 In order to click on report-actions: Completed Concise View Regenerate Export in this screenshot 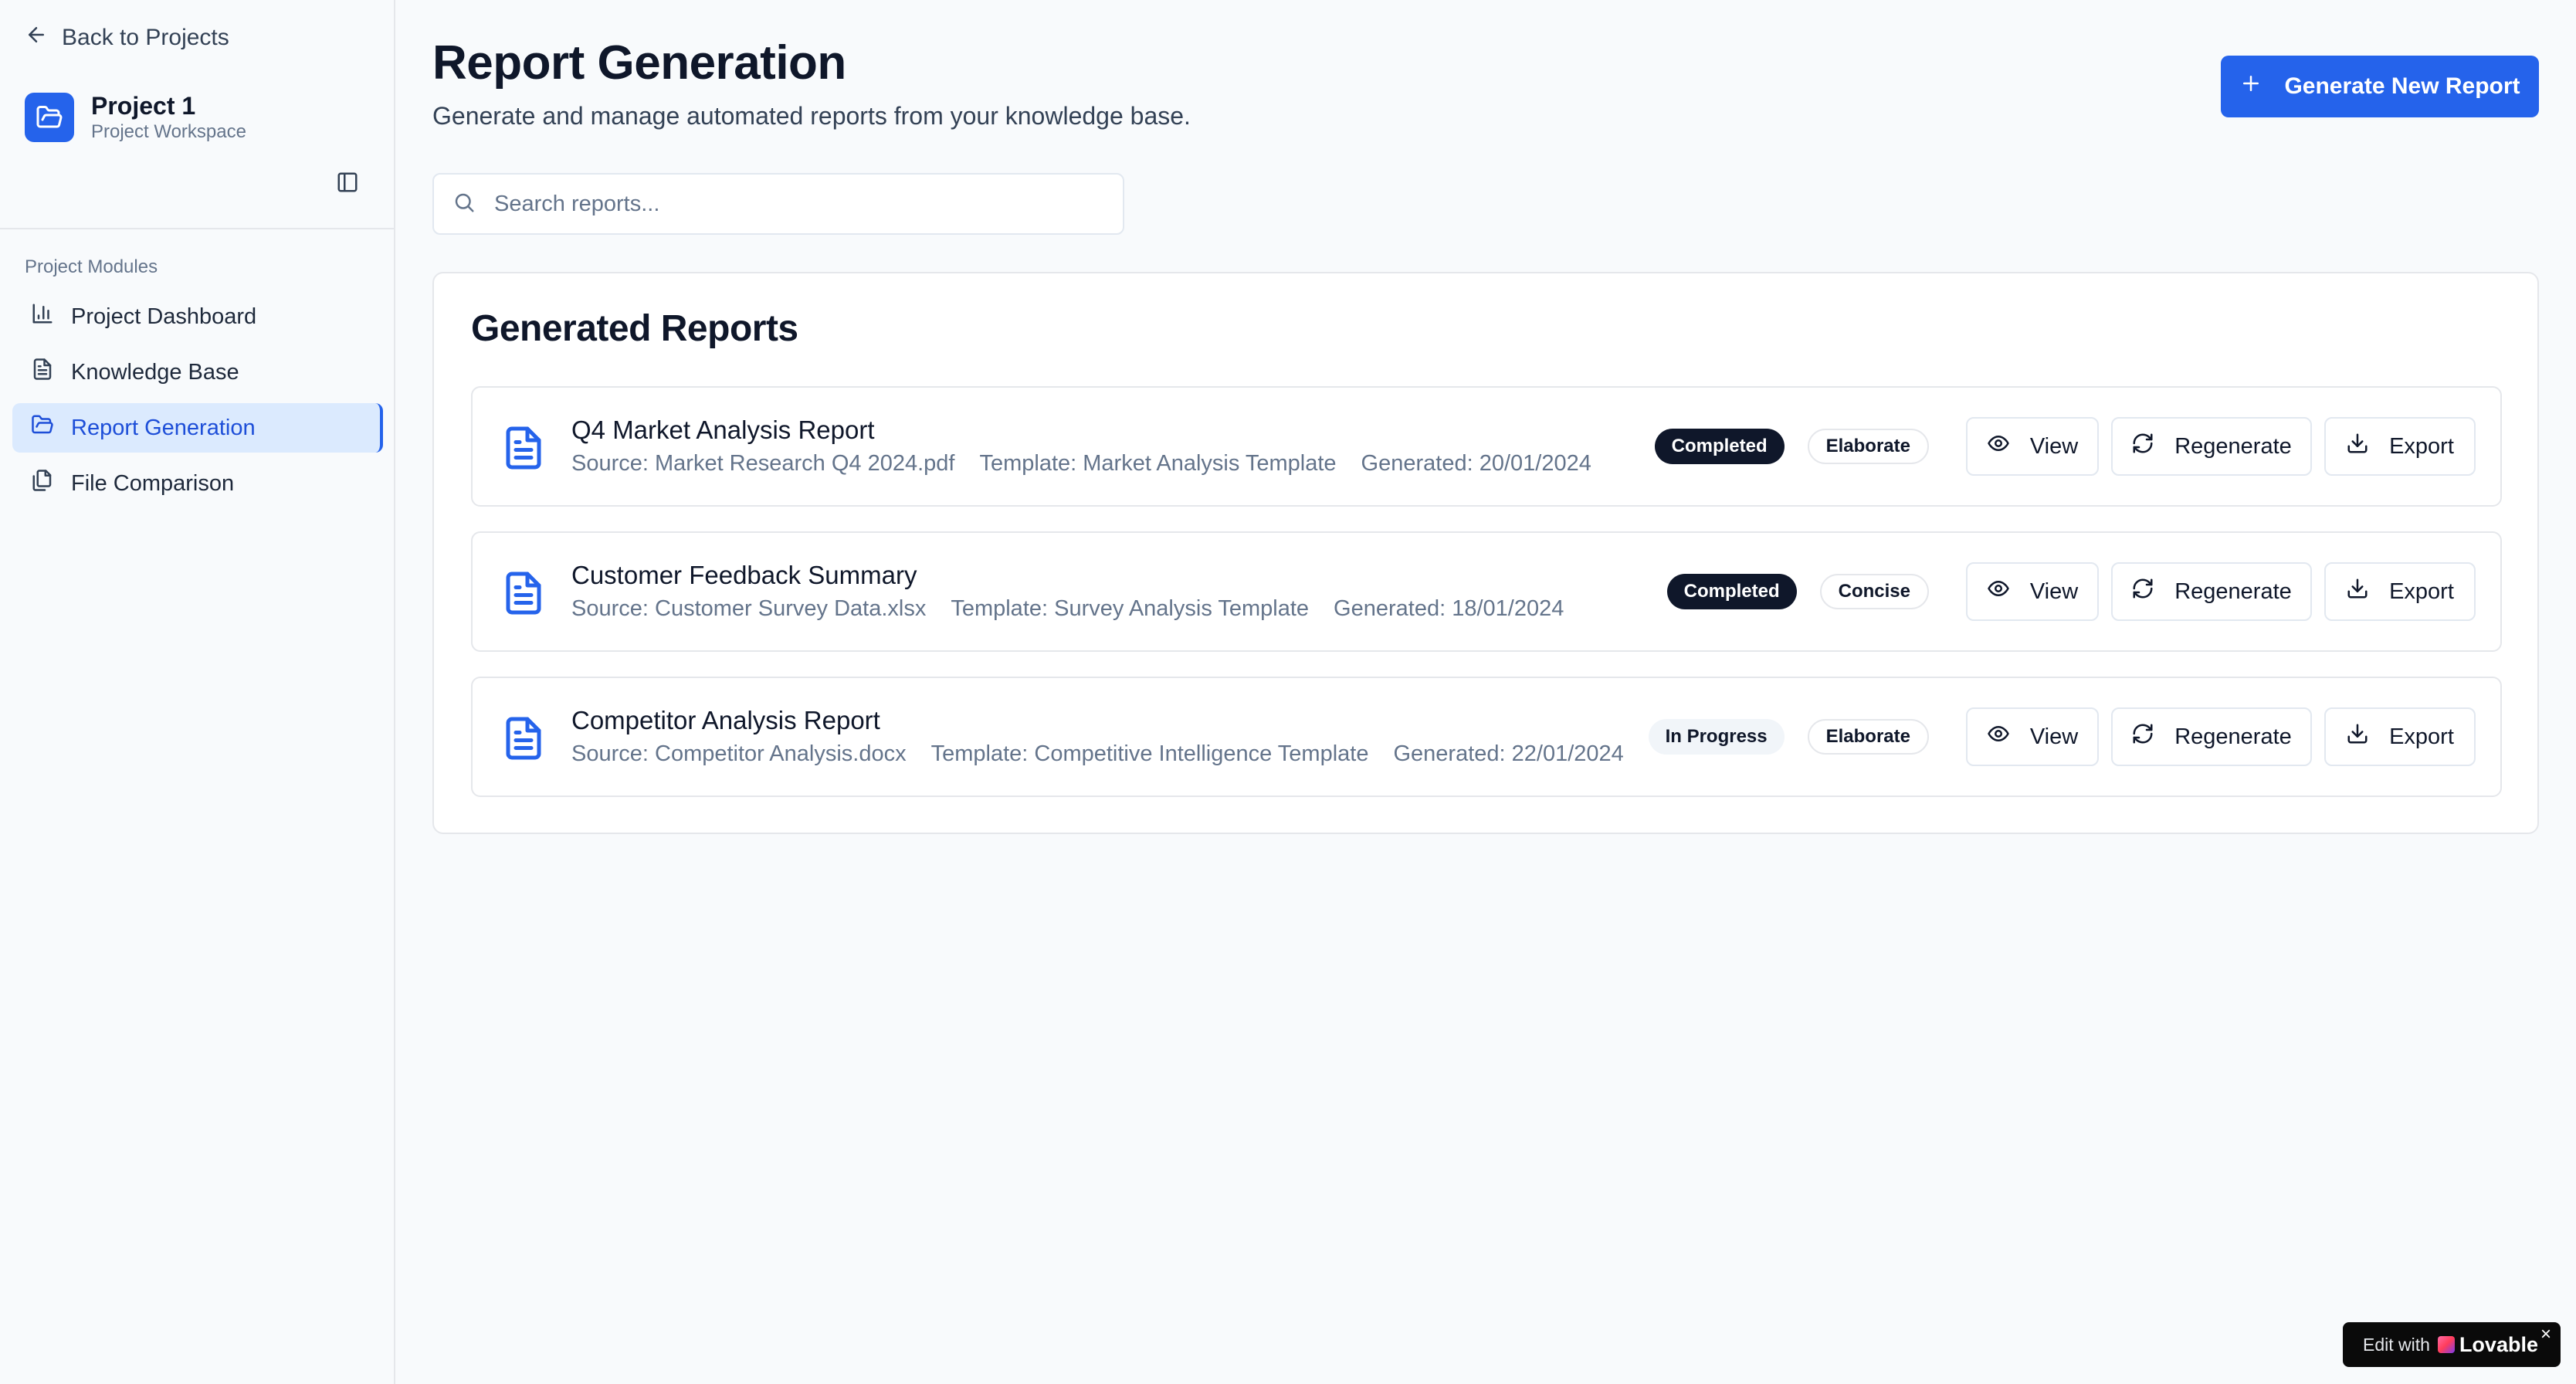, I will do `click(2071, 591)`.